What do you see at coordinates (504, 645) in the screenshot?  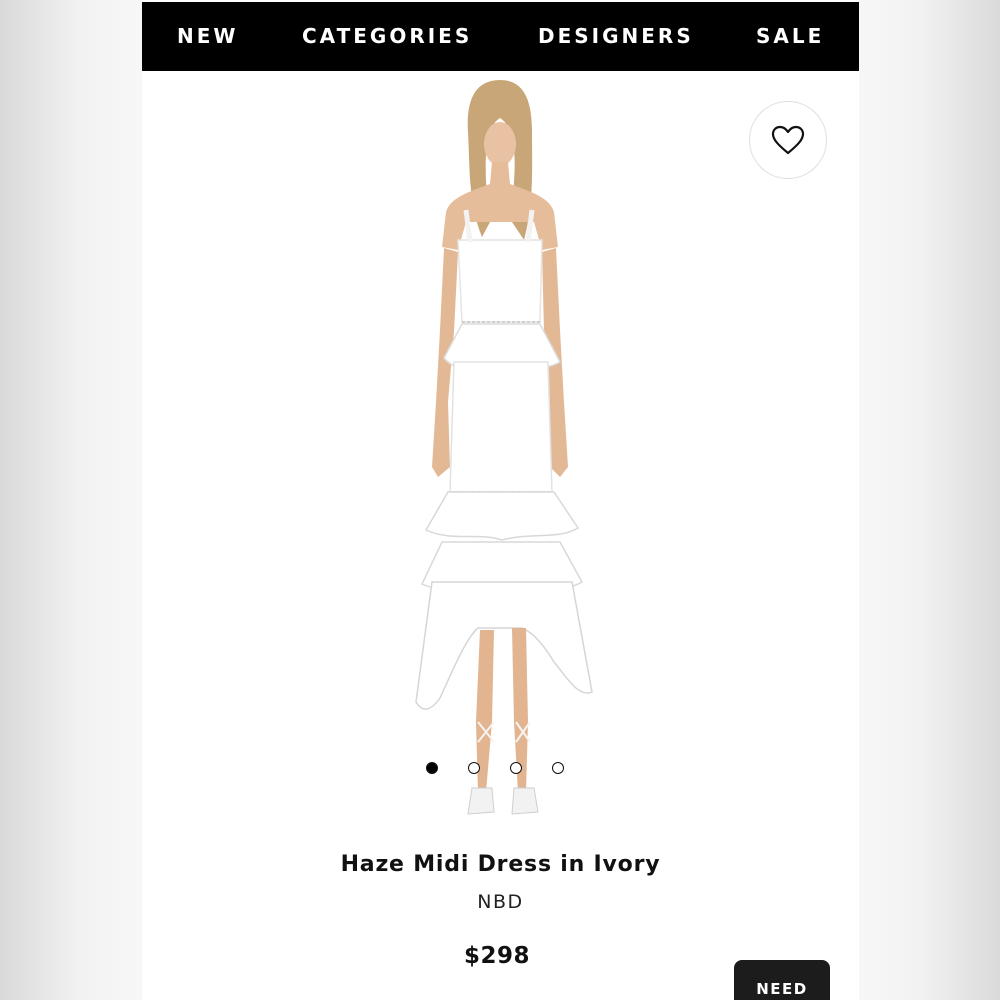 I see `dress-hem` at bounding box center [504, 645].